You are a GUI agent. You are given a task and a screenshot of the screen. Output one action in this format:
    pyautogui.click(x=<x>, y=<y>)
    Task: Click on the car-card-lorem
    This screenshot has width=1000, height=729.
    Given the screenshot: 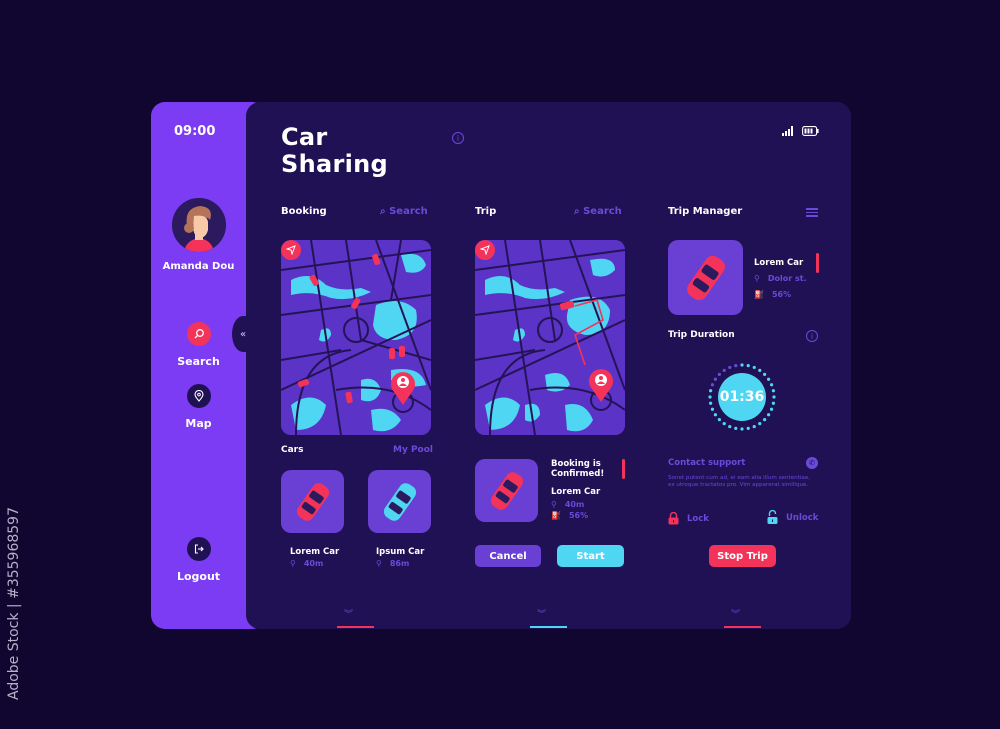 What is the action you would take?
    pyautogui.click(x=312, y=501)
    